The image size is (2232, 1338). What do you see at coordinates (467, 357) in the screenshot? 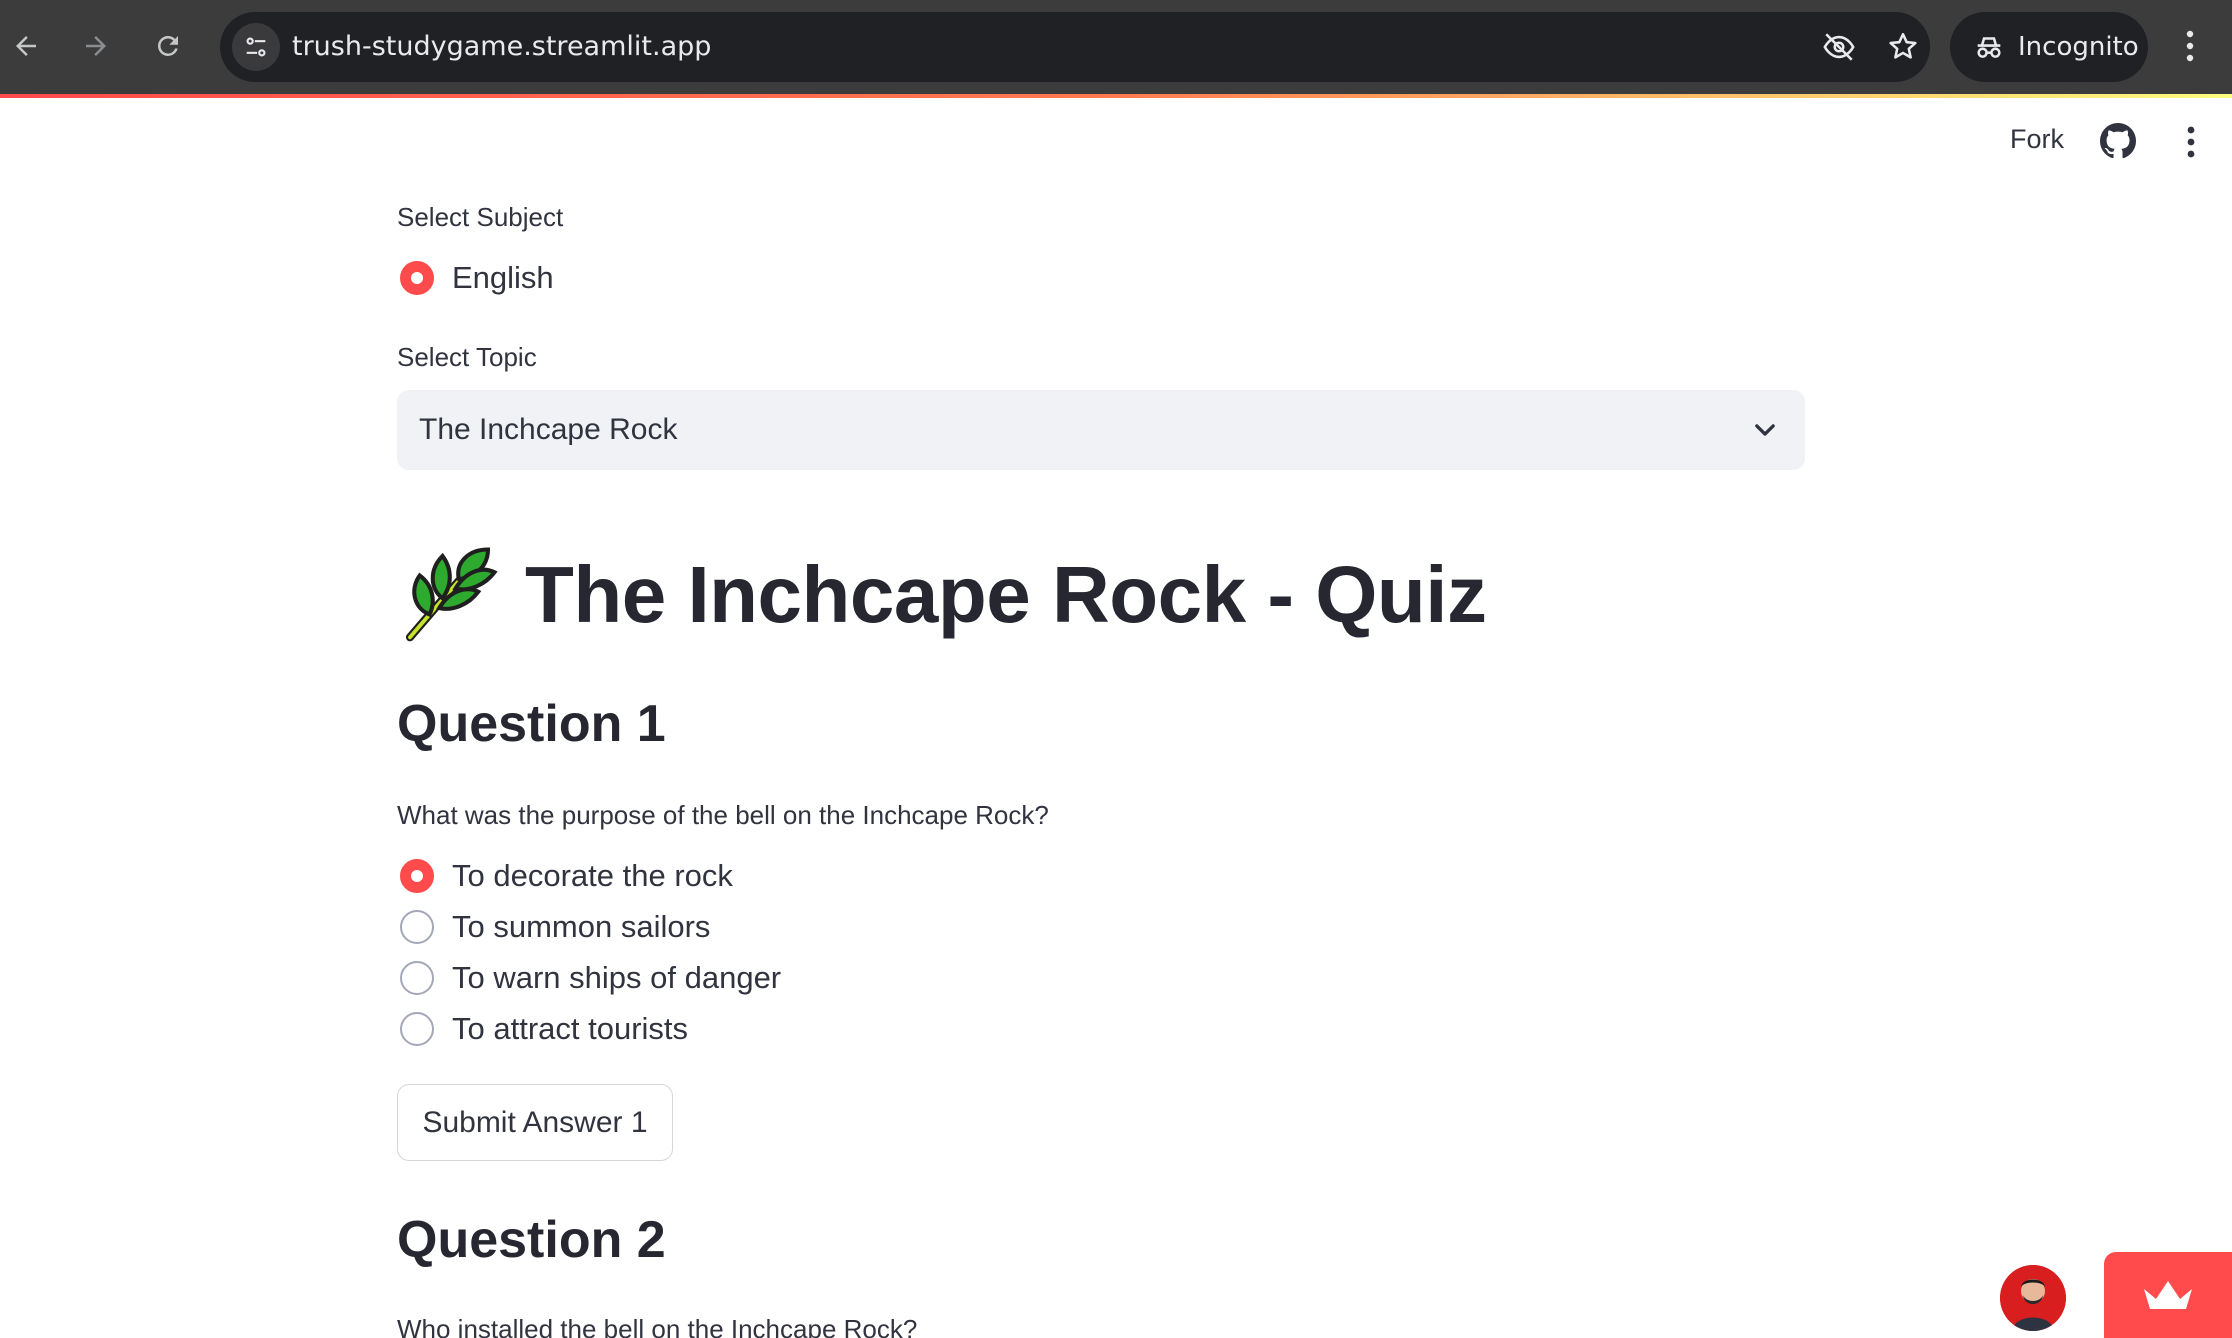
I see `topic-label: Select Topic` at bounding box center [467, 357].